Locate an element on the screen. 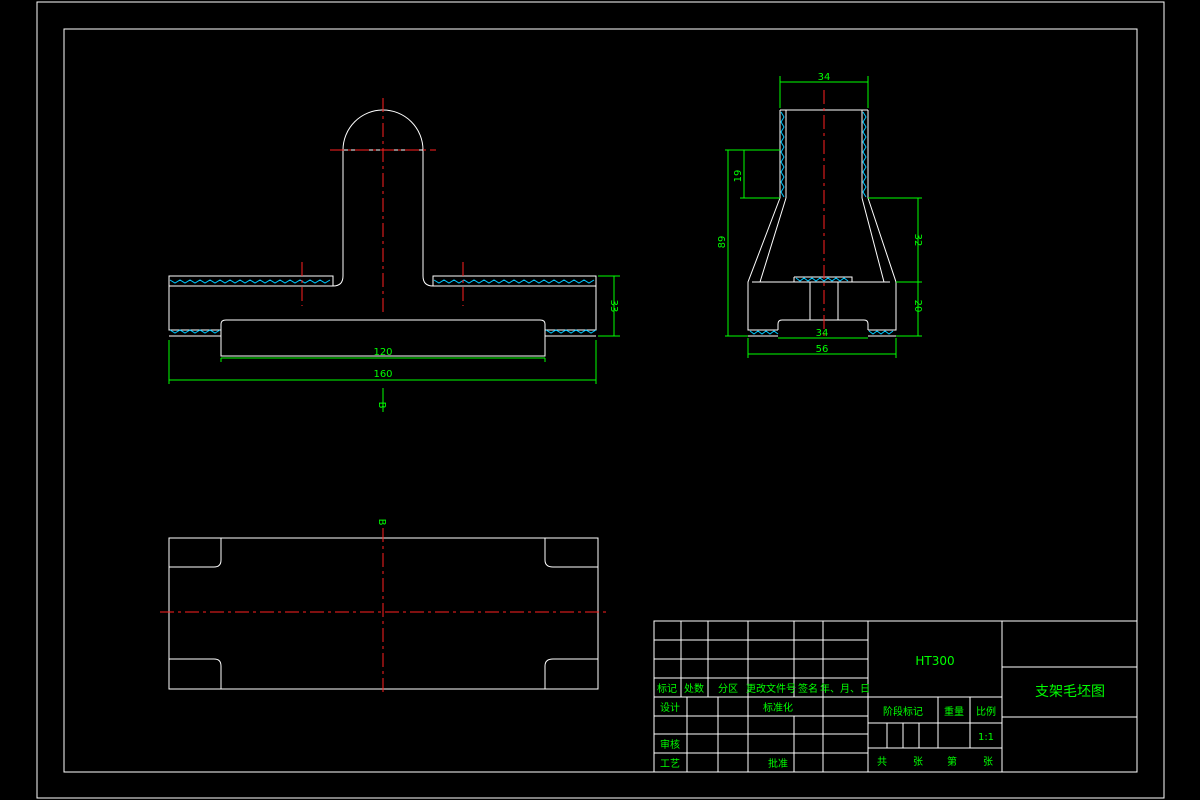 Image resolution: width=1200 pixels, height=800 pixels. dim-side-total-height: 89 is located at coordinates (722, 242).